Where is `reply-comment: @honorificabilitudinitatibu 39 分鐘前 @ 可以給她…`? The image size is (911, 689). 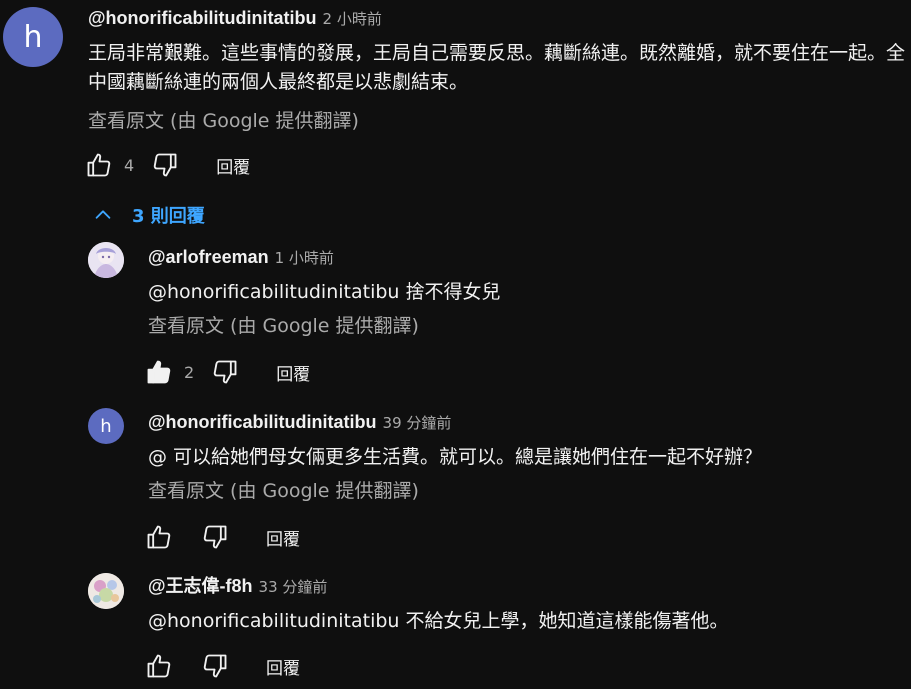
reply-comment: @honorificabilitudinitatibu 39 分鐘前 @ 可以給她… is located at coordinates (518, 456).